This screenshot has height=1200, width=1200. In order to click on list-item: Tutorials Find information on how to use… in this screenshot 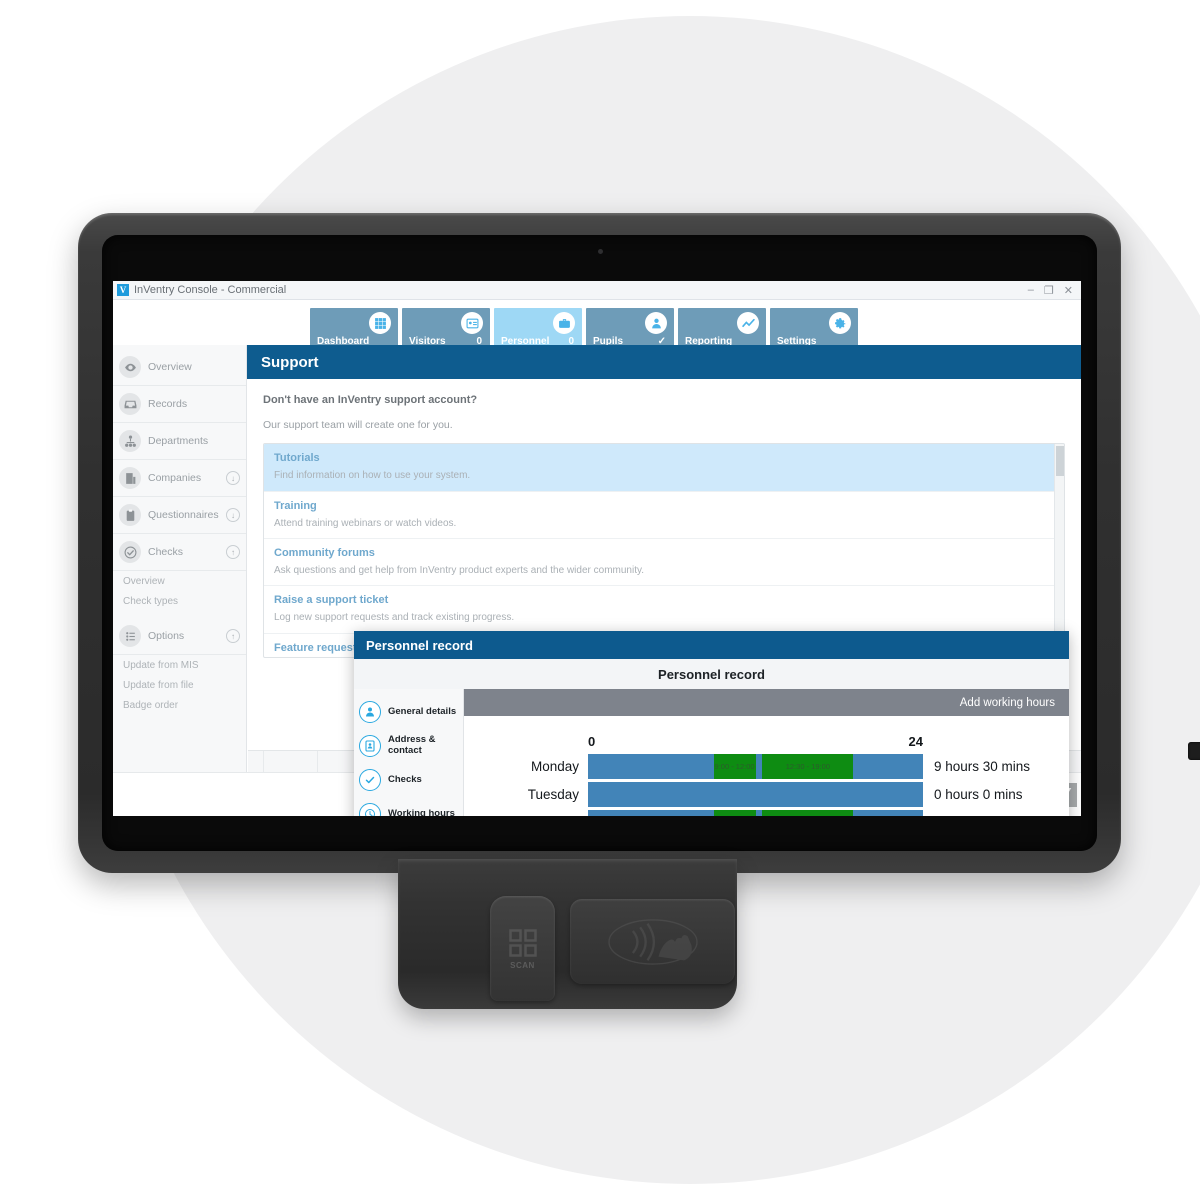, I will do `click(664, 468)`.